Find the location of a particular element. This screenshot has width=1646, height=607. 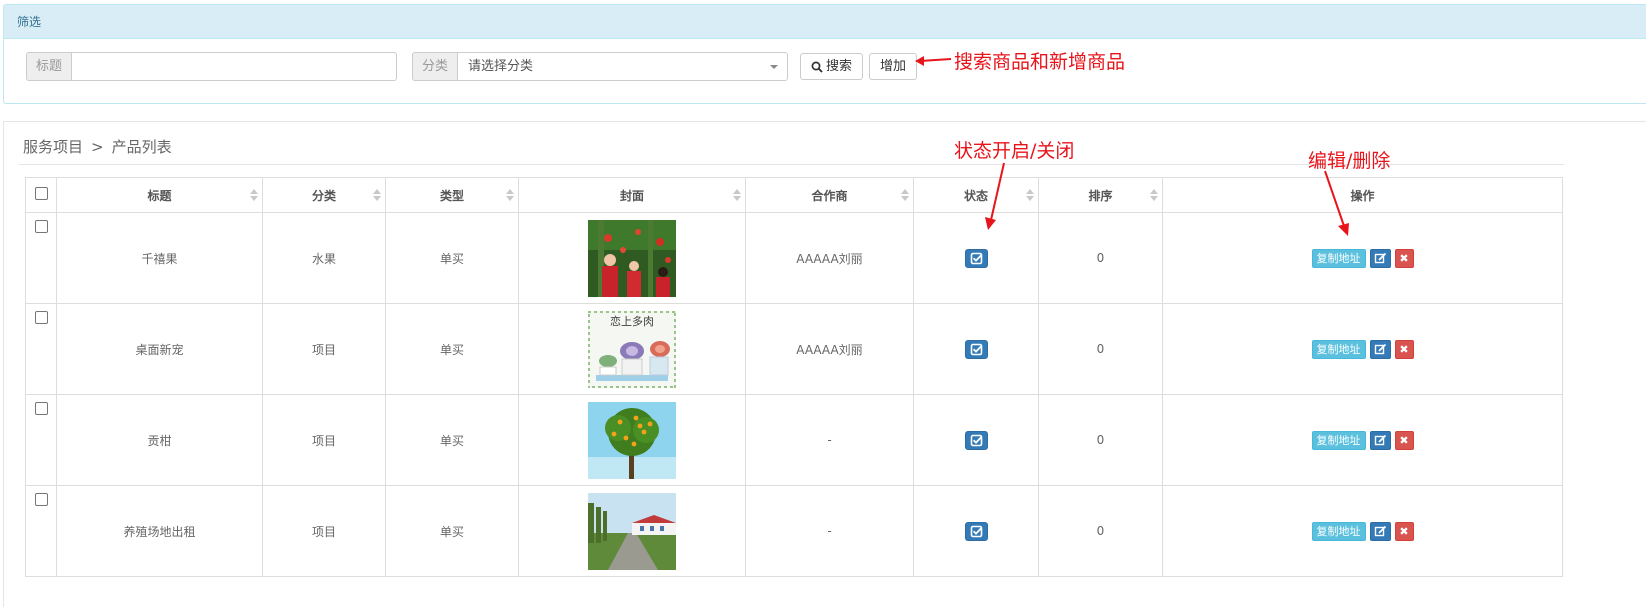

breadcrumb: 服务项目 > 产品列表 is located at coordinates (97, 146).